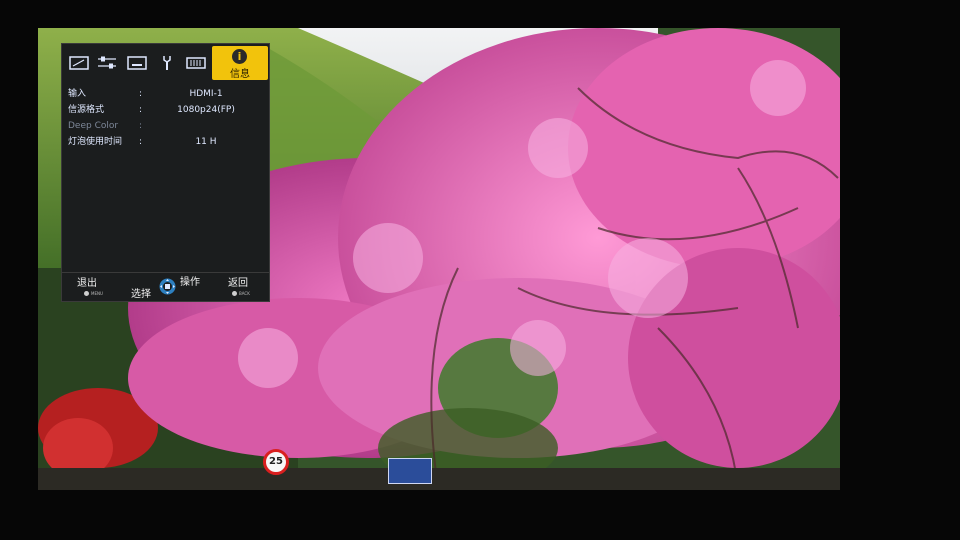 The height and width of the screenshot is (540, 960). What do you see at coordinates (166, 94) in the screenshot?
I see `info-row-input: 输入 : HDMI-1` at bounding box center [166, 94].